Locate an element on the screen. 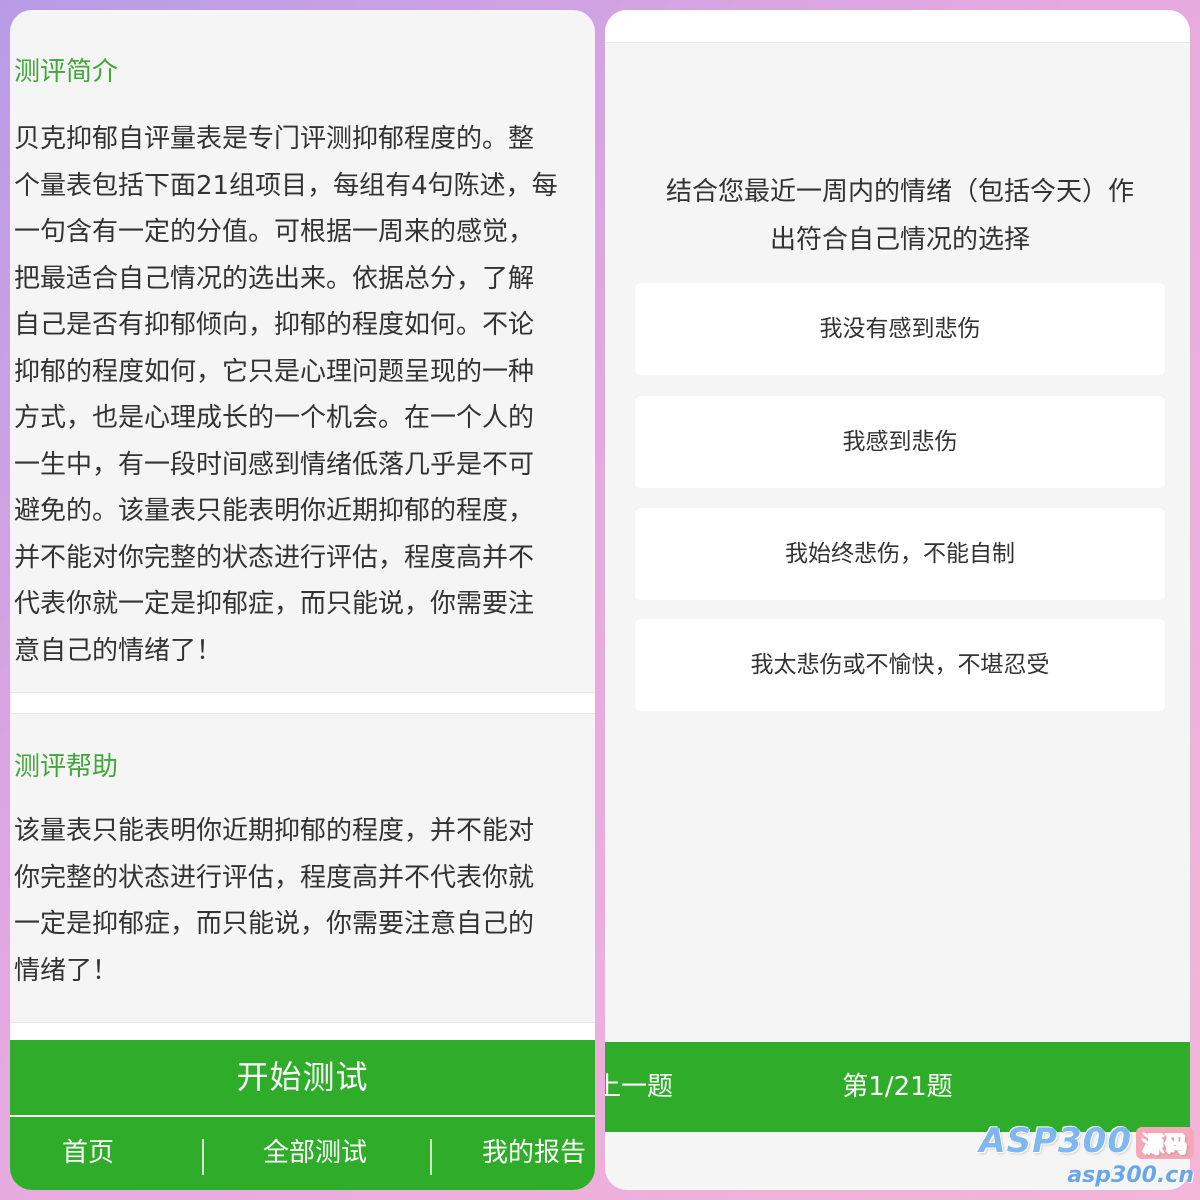 The width and height of the screenshot is (1200, 1200). question-text: 结合您最近一周内的情绪（包括今天）作 出符合自己情况的选择 is located at coordinates (900, 216).